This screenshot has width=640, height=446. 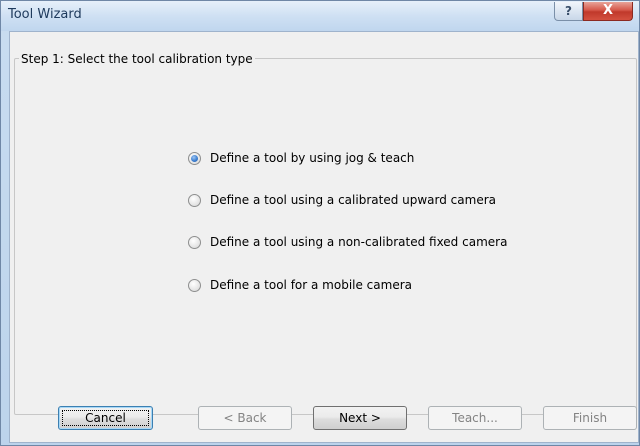 I want to click on help-icon: ?, so click(x=568, y=11).